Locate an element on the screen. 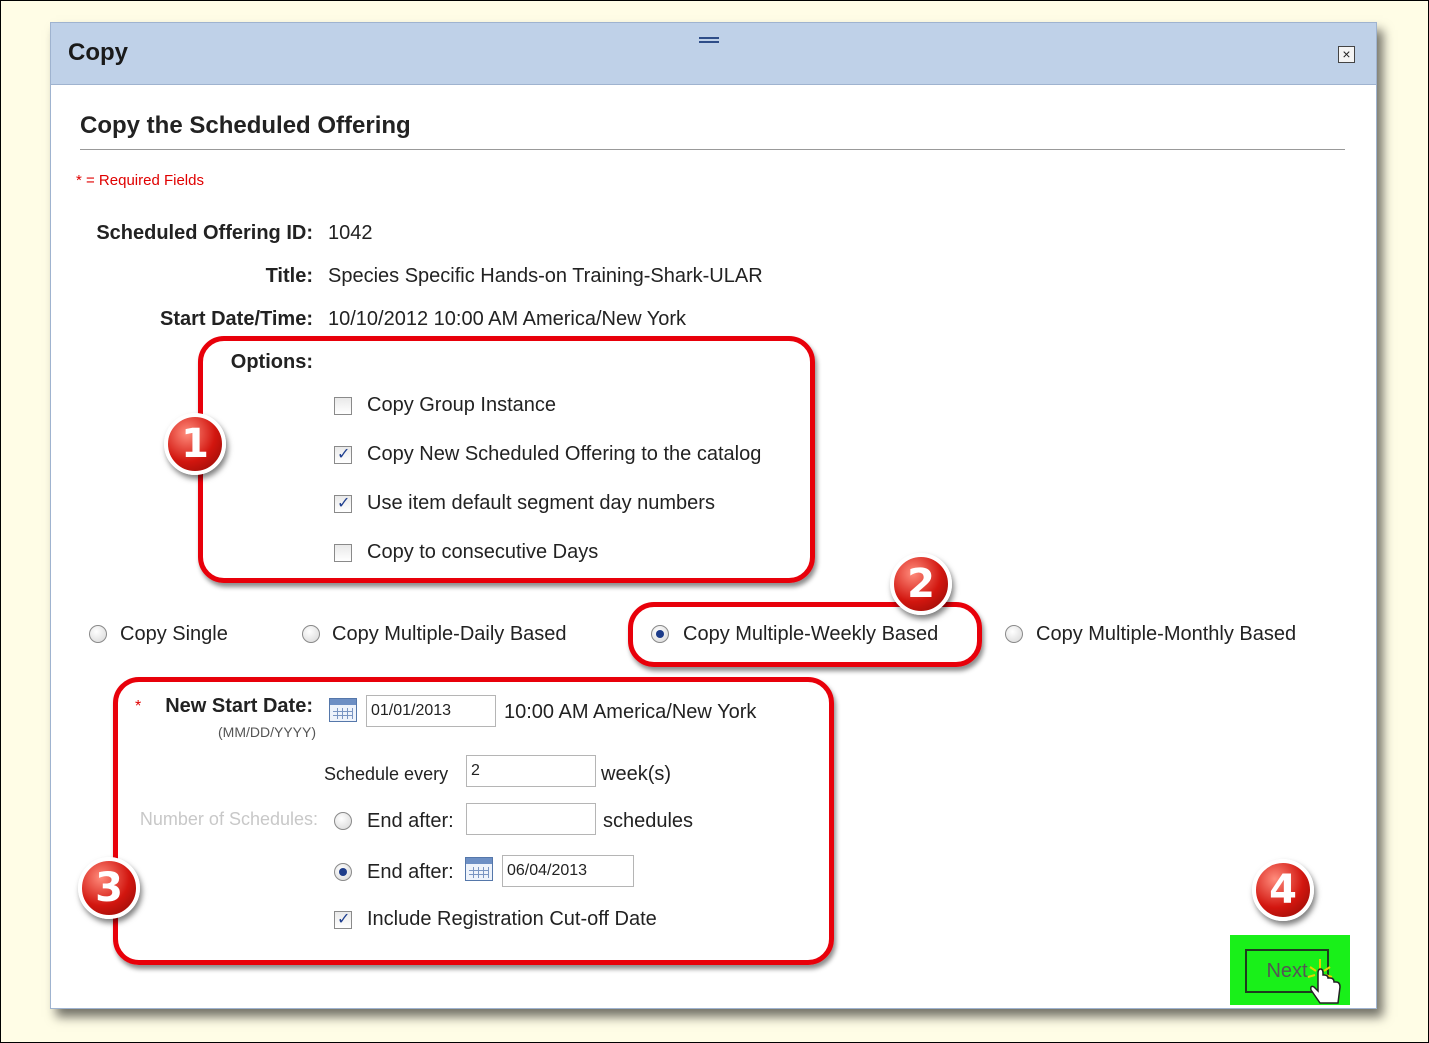 Image resolution: width=1429 pixels, height=1043 pixels. start-datetime-label: Start Date/Time: is located at coordinates (236, 319).